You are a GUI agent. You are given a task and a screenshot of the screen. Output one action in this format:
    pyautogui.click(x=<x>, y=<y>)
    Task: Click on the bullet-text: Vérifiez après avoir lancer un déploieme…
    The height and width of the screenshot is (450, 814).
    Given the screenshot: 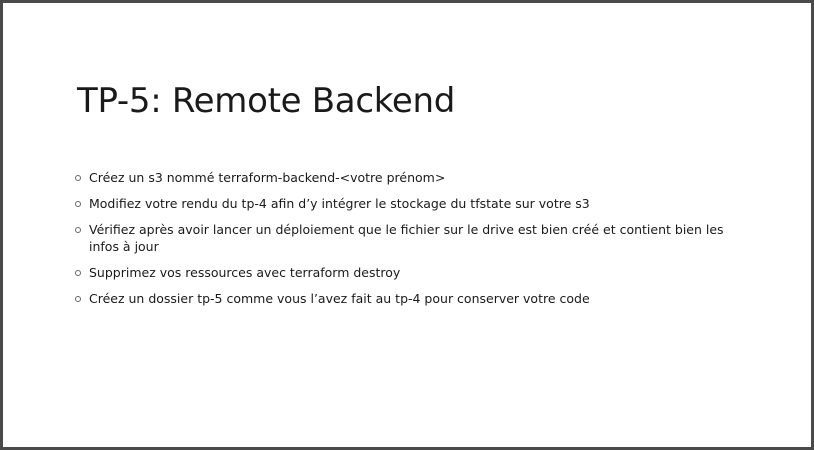 What is the action you would take?
    pyautogui.click(x=406, y=238)
    